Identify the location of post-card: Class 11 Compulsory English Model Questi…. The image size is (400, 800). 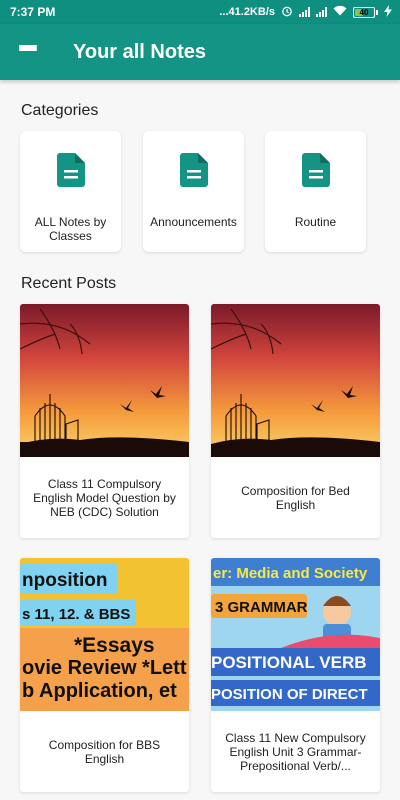
(104, 421).